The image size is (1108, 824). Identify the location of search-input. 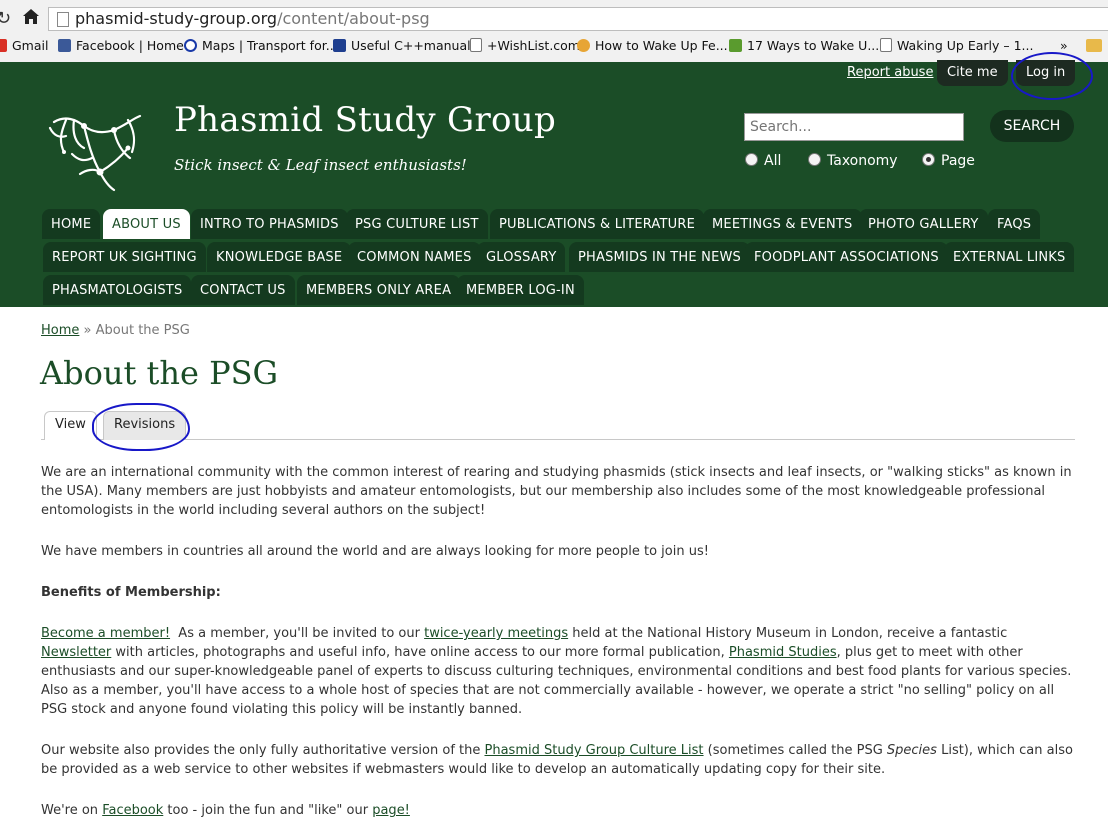
(854, 127).